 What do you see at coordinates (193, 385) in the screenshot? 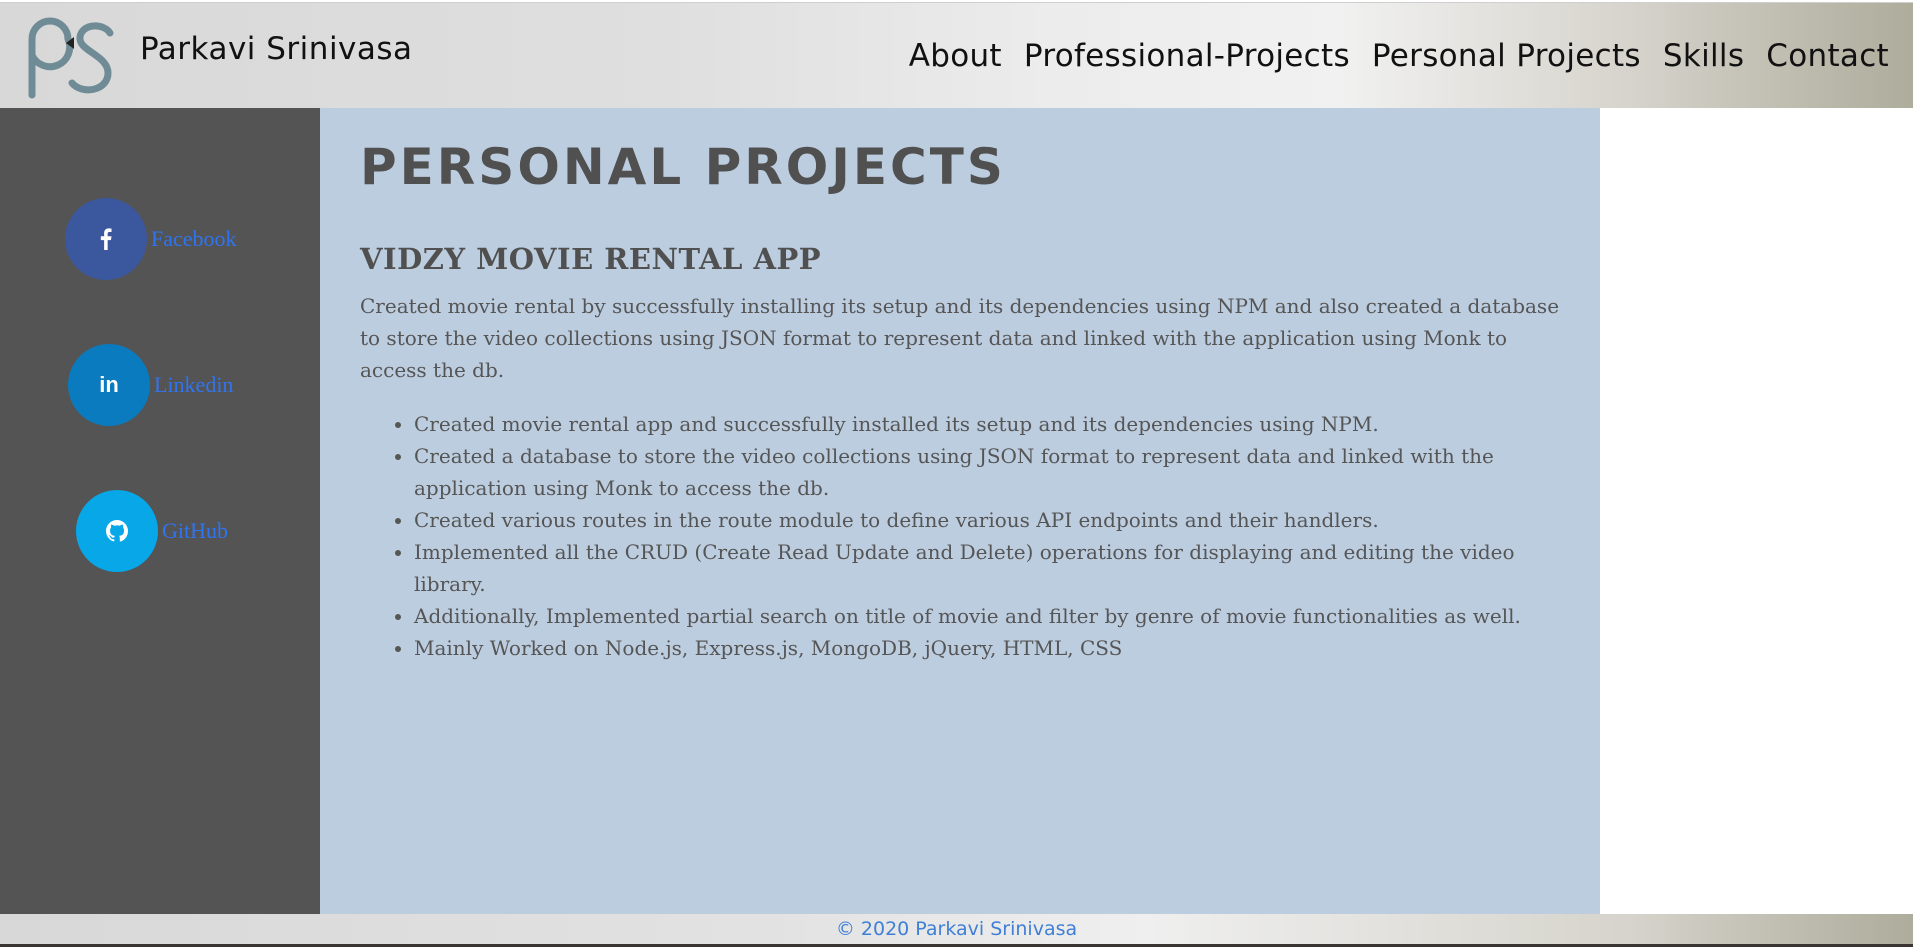
I see `linkedin-label: Linkedin` at bounding box center [193, 385].